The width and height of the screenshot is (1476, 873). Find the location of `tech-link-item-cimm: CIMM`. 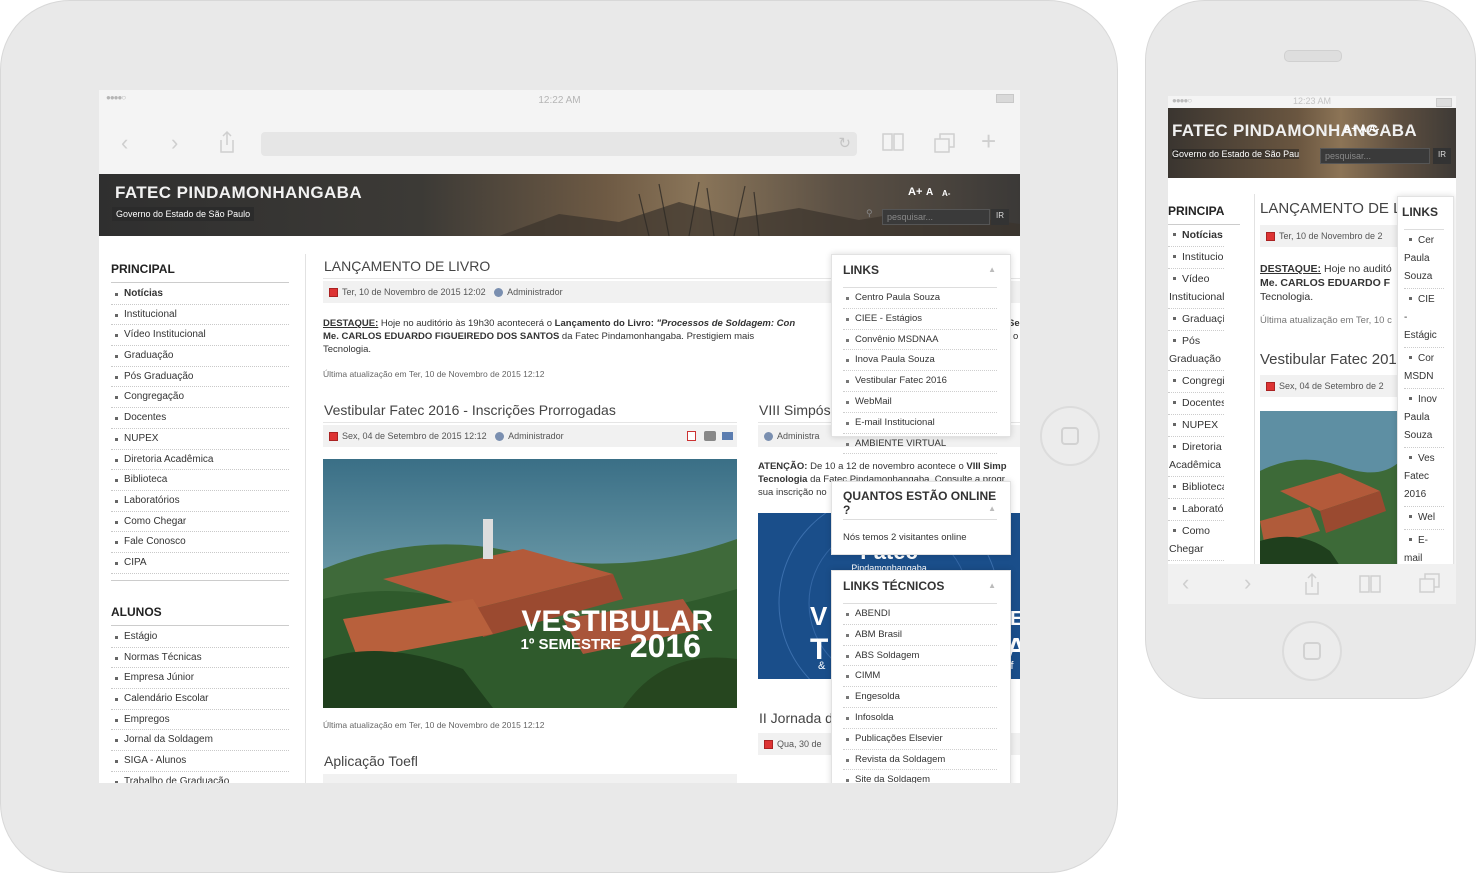

tech-link-item-cimm: CIMM is located at coordinates (920, 677).